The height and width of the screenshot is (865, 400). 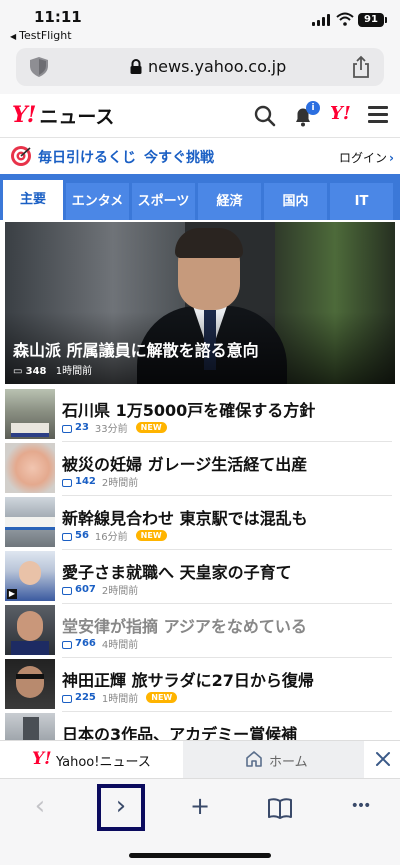 What do you see at coordinates (254, 759) in the screenshot?
I see `home-icon` at bounding box center [254, 759].